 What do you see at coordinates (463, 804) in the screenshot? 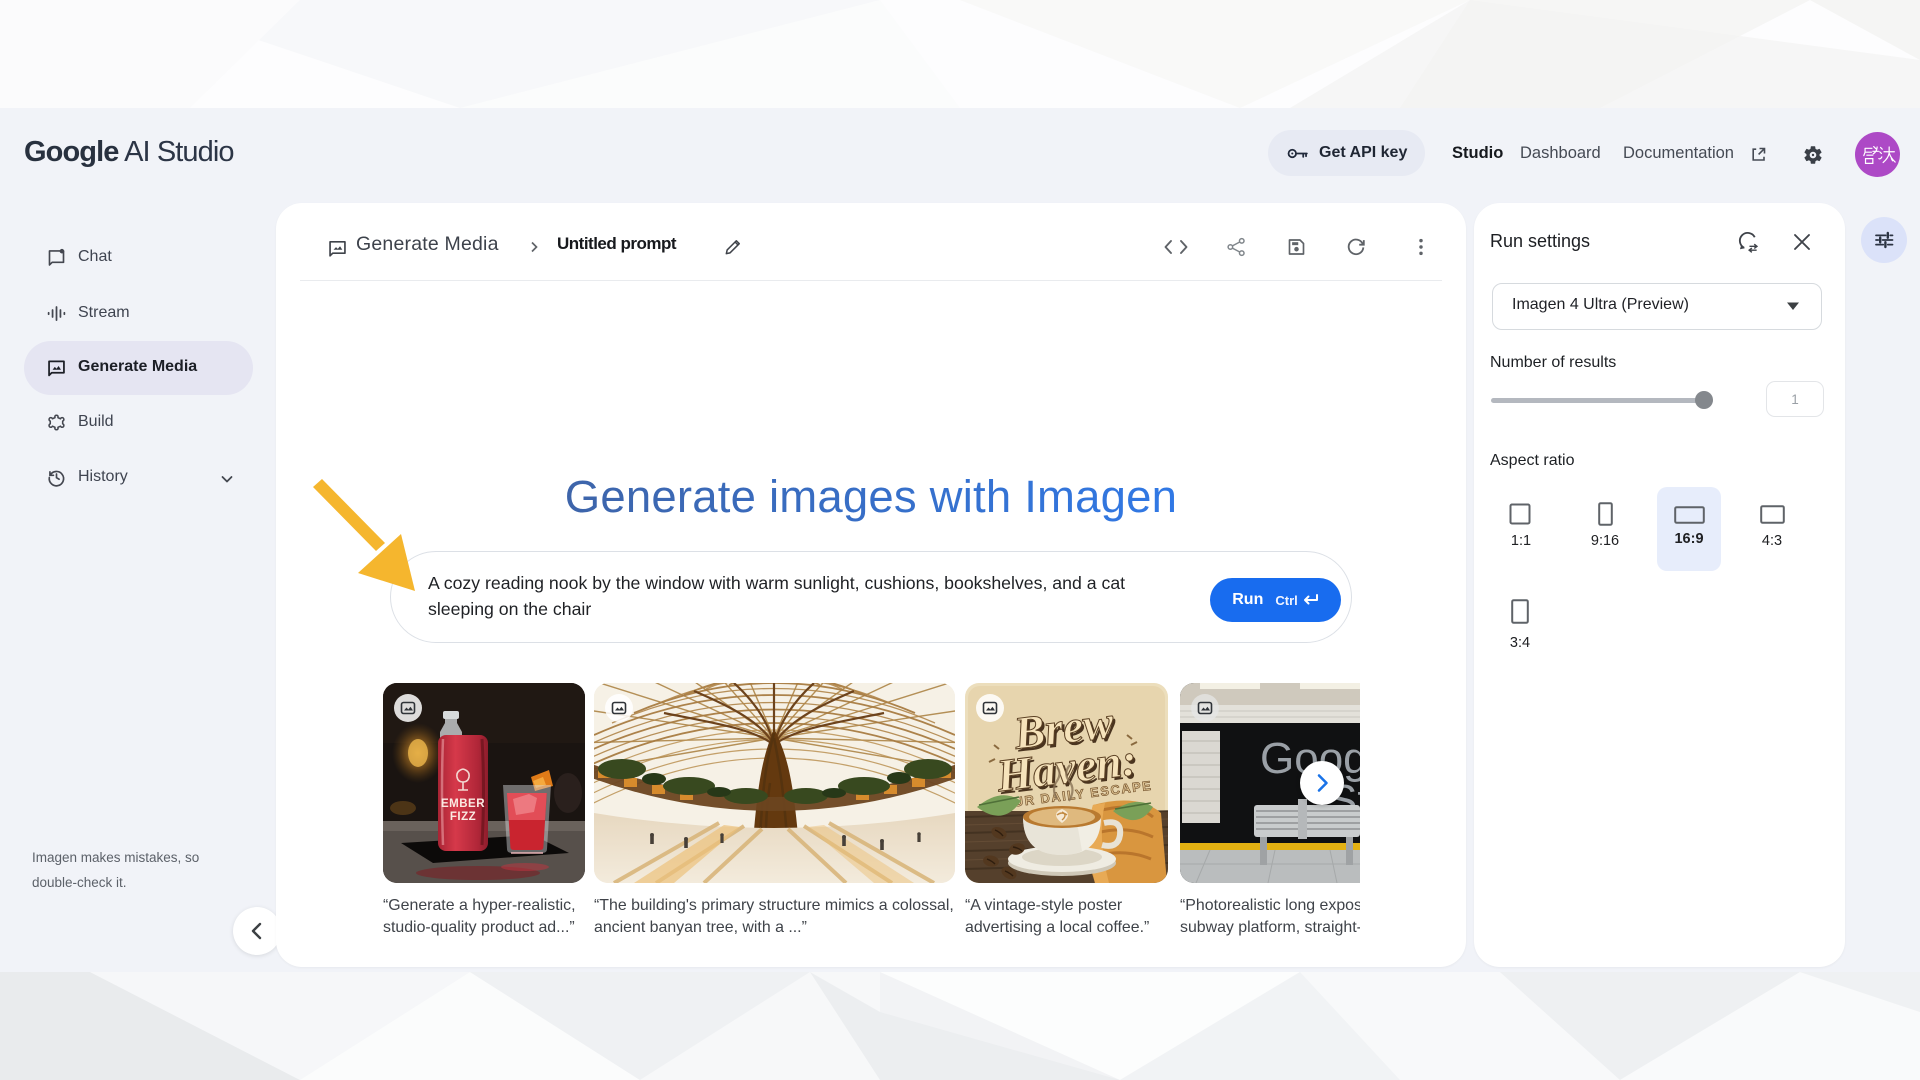
I see `svg-text: EMBER` at bounding box center [463, 804].